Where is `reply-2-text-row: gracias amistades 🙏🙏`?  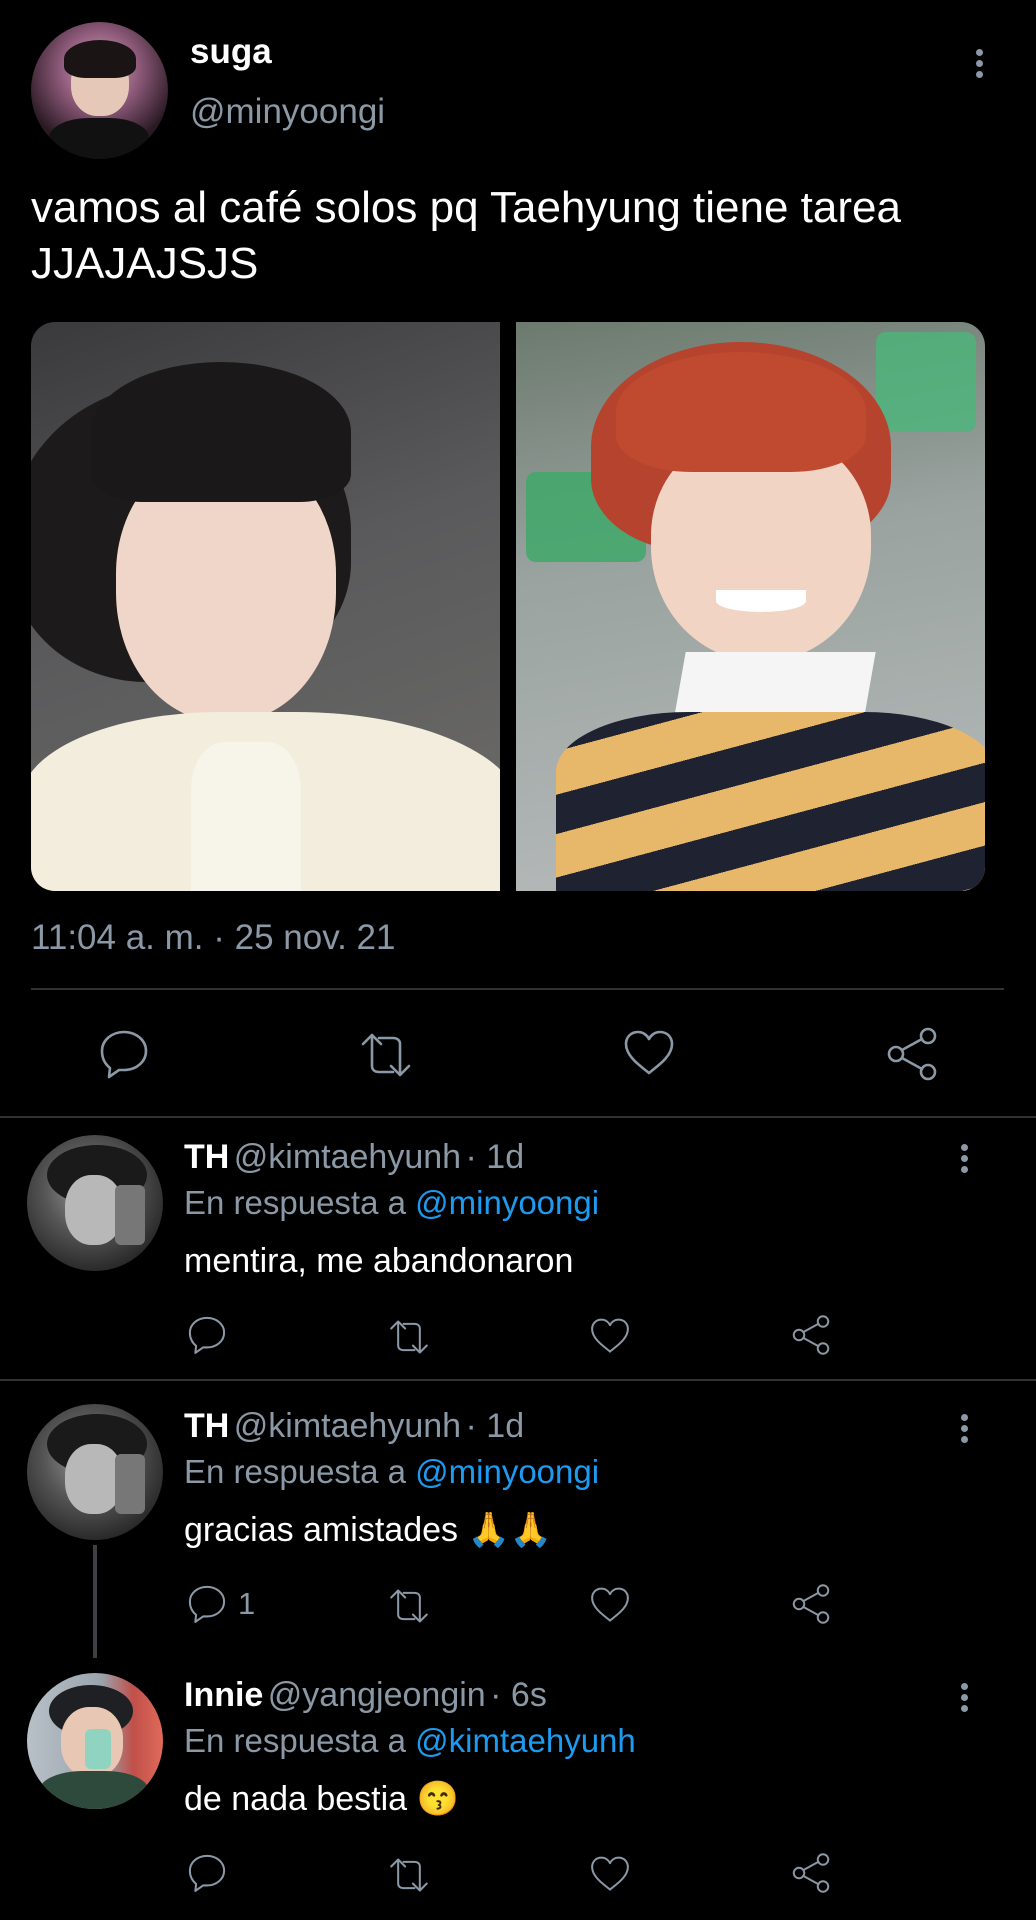
reply-2-text-row: gracias amistades 🙏🙏 is located at coordinates (368, 1530).